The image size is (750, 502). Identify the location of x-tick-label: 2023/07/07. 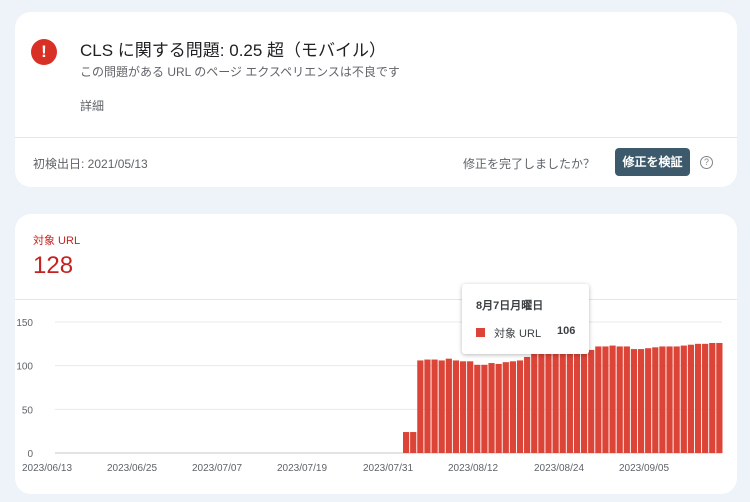
(217, 468).